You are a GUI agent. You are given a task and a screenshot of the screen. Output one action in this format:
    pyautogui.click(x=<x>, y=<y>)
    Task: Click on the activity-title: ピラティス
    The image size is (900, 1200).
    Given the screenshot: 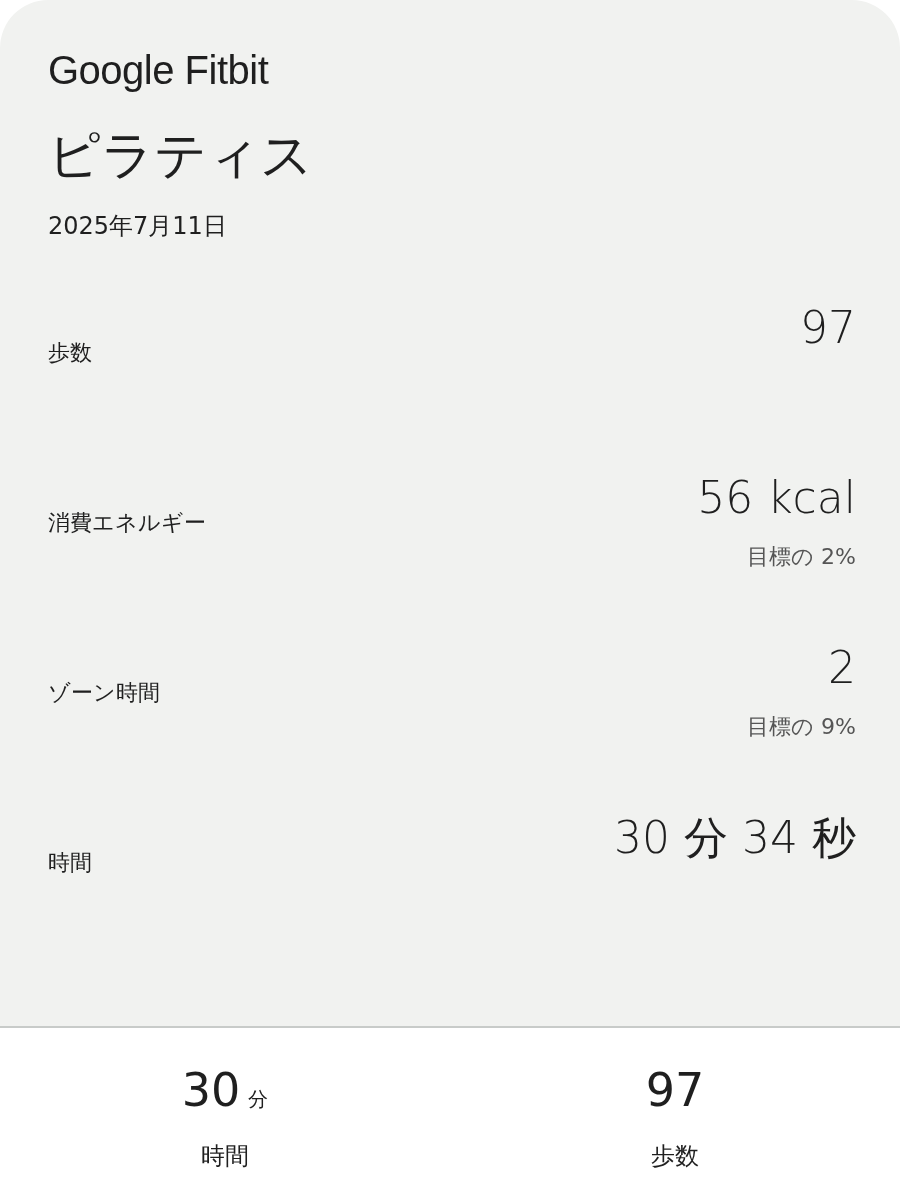 What is the action you would take?
    pyautogui.click(x=181, y=155)
    